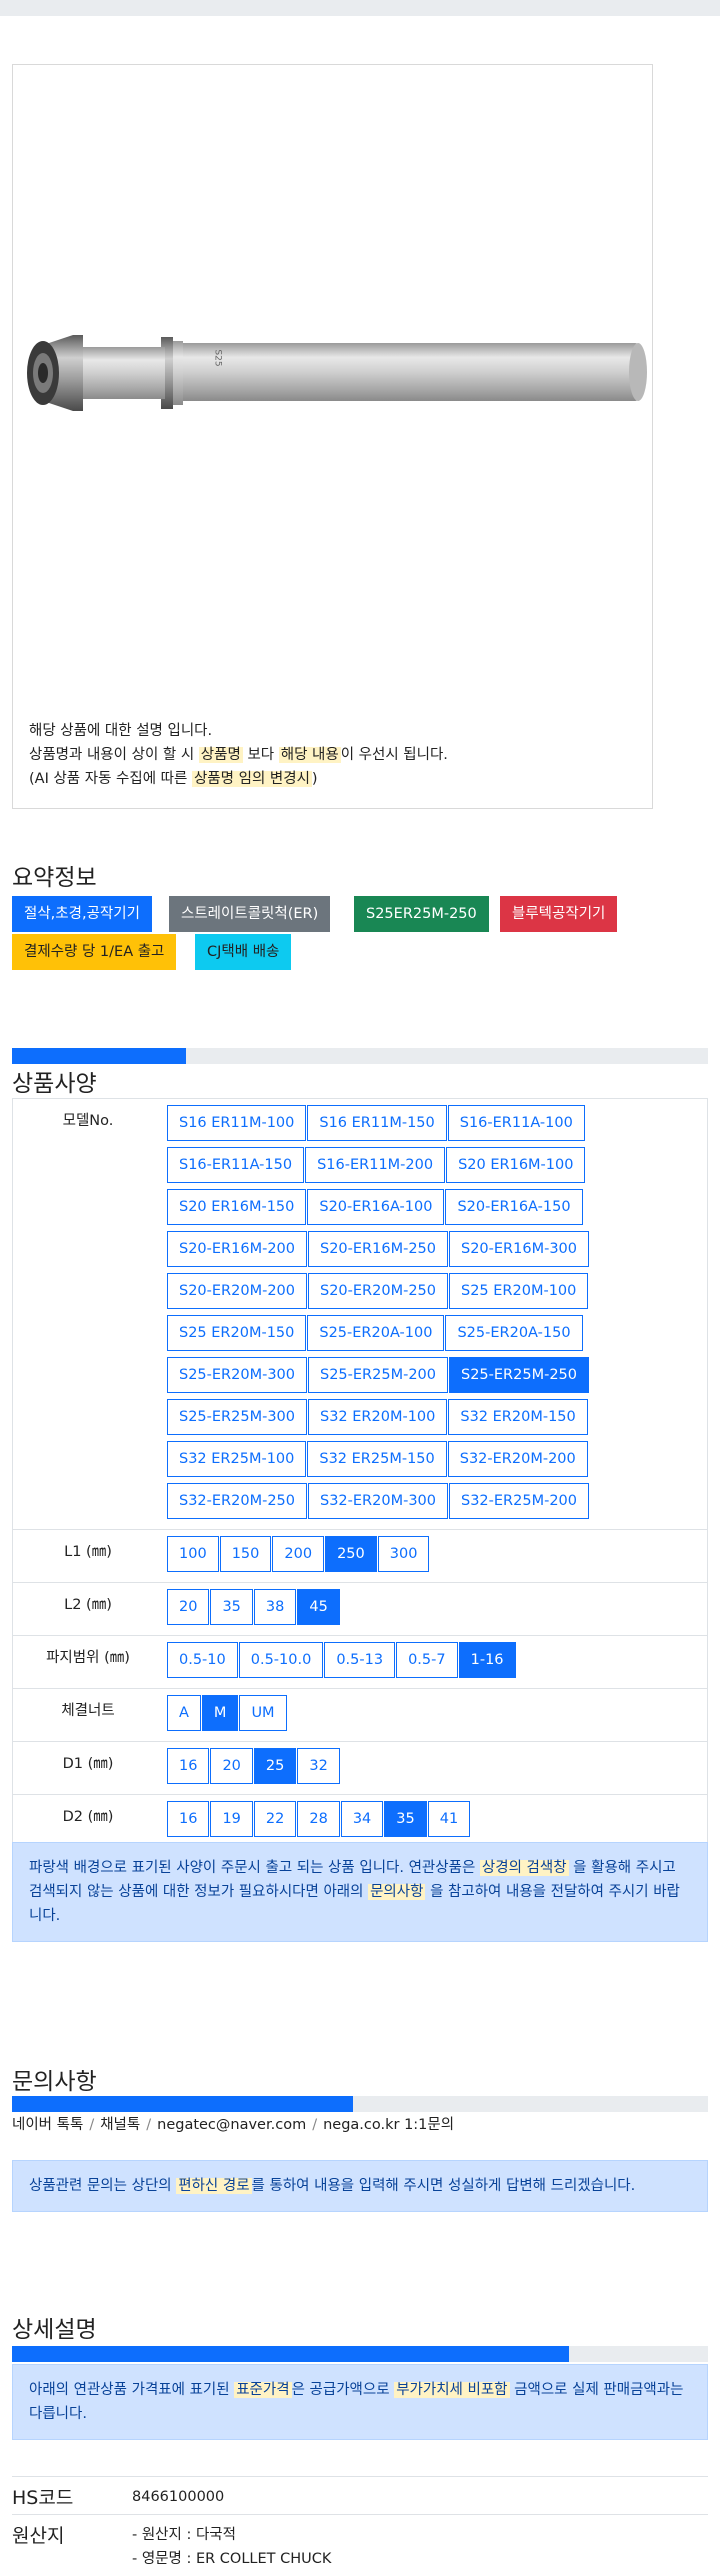 Image resolution: width=720 pixels, height=2571 pixels. Describe the element at coordinates (54, 878) in the screenshot. I see `summary-title: 요약정보` at that location.